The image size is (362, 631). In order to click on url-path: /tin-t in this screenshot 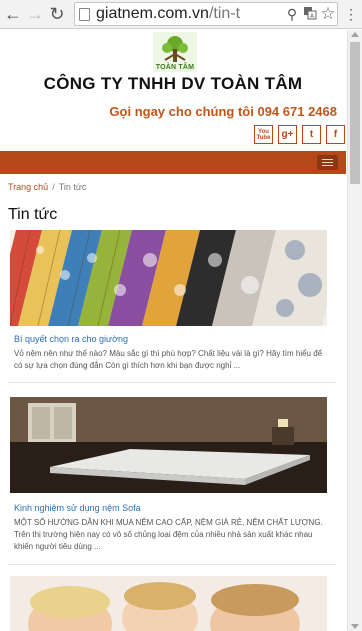, I will do `click(224, 13)`.